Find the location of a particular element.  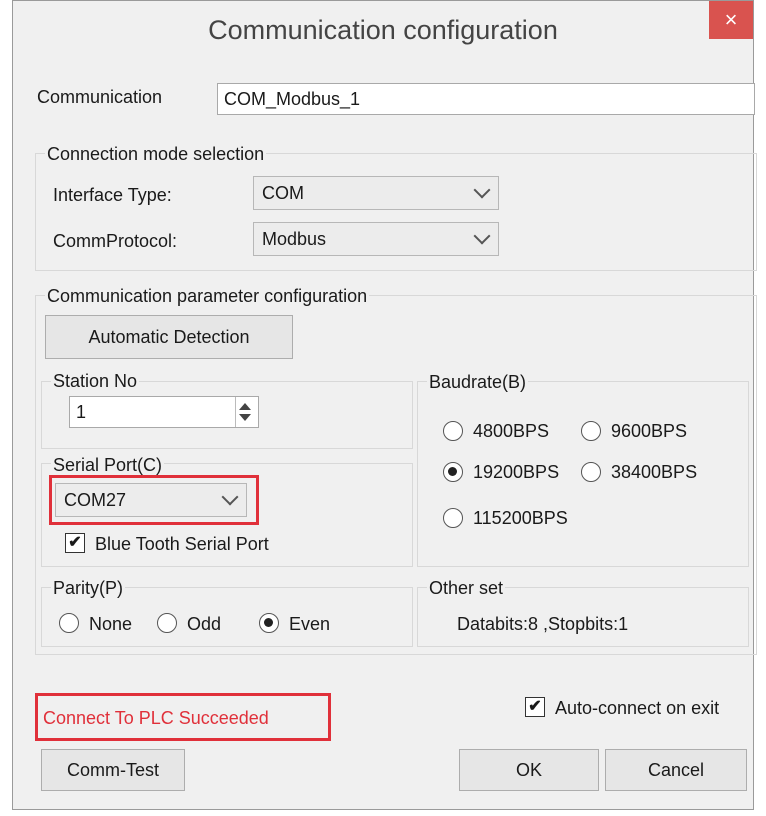

spin-down-icon is located at coordinates (245, 417).